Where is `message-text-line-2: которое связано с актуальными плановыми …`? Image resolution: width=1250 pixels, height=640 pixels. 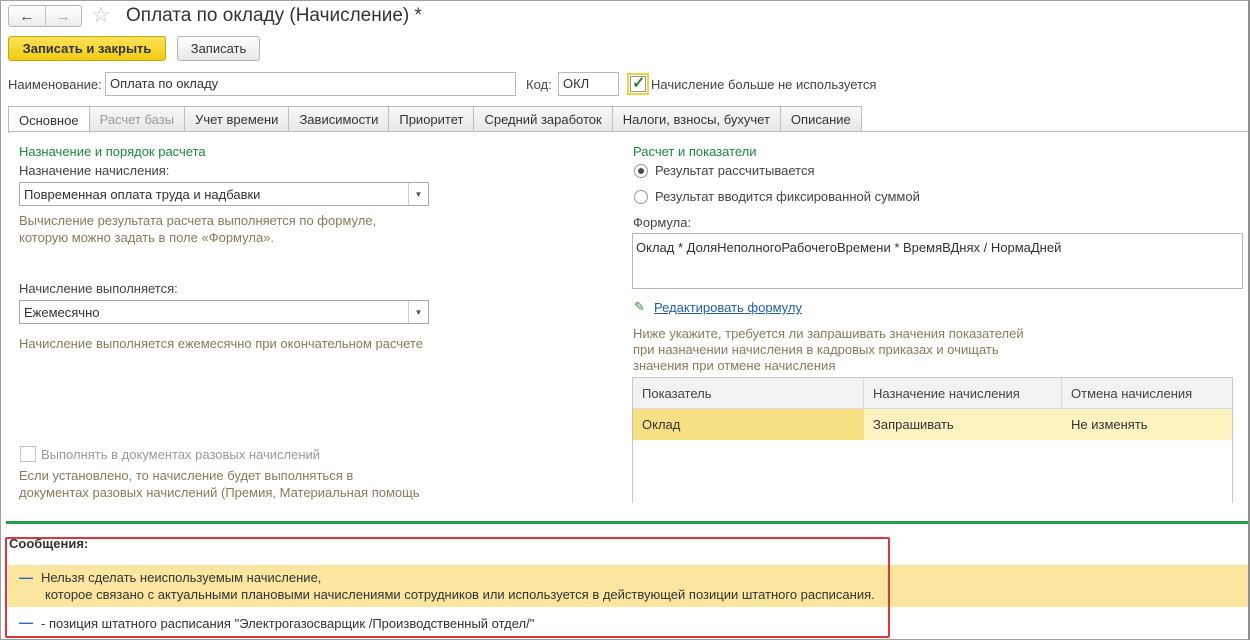
message-text-line-2: которое связано с актуальными плановыми … is located at coordinates (460, 594).